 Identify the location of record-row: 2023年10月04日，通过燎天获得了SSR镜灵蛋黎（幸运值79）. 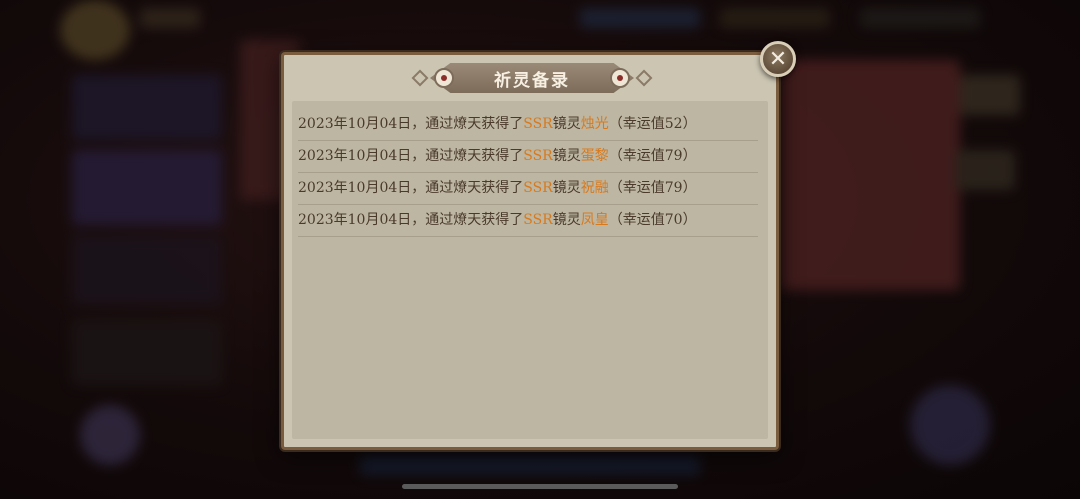
(528, 157).